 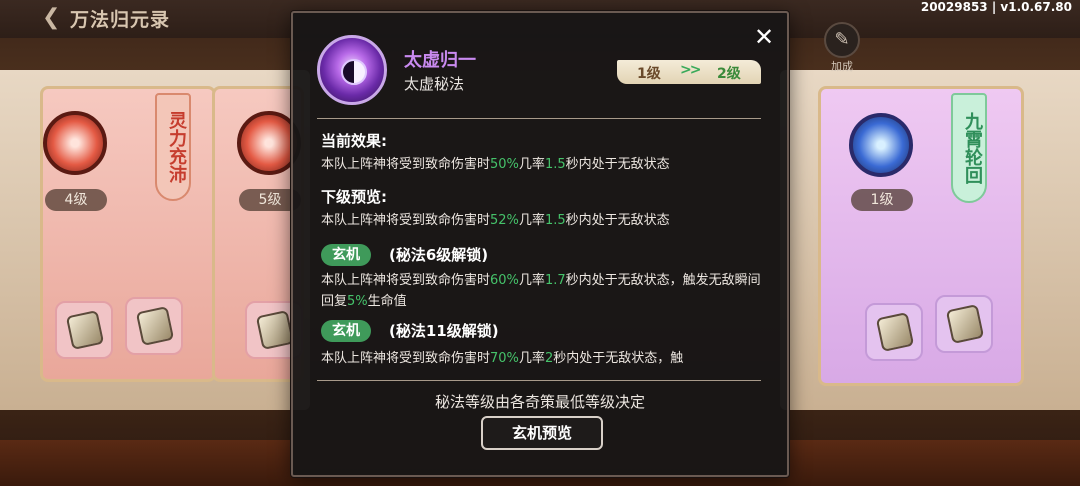 I want to click on bonus-button: ✎ 加成, so click(x=842, y=47).